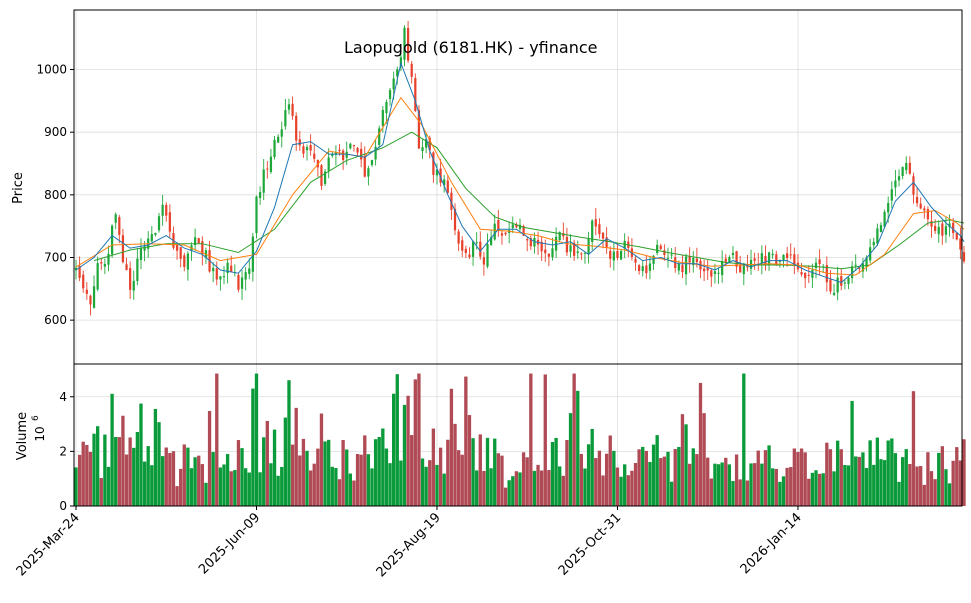 The width and height of the screenshot is (971, 603). I want to click on price-tick-label: 600, so click(55, 320).